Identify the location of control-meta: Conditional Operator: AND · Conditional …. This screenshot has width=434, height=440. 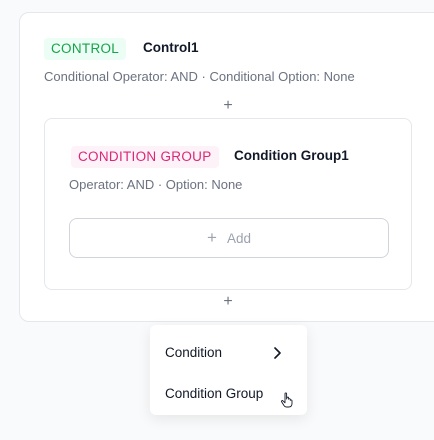
(199, 76).